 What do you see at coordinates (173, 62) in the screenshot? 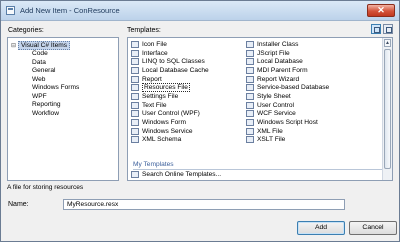
I see `template-label: LINQ to SQL Classes` at bounding box center [173, 62].